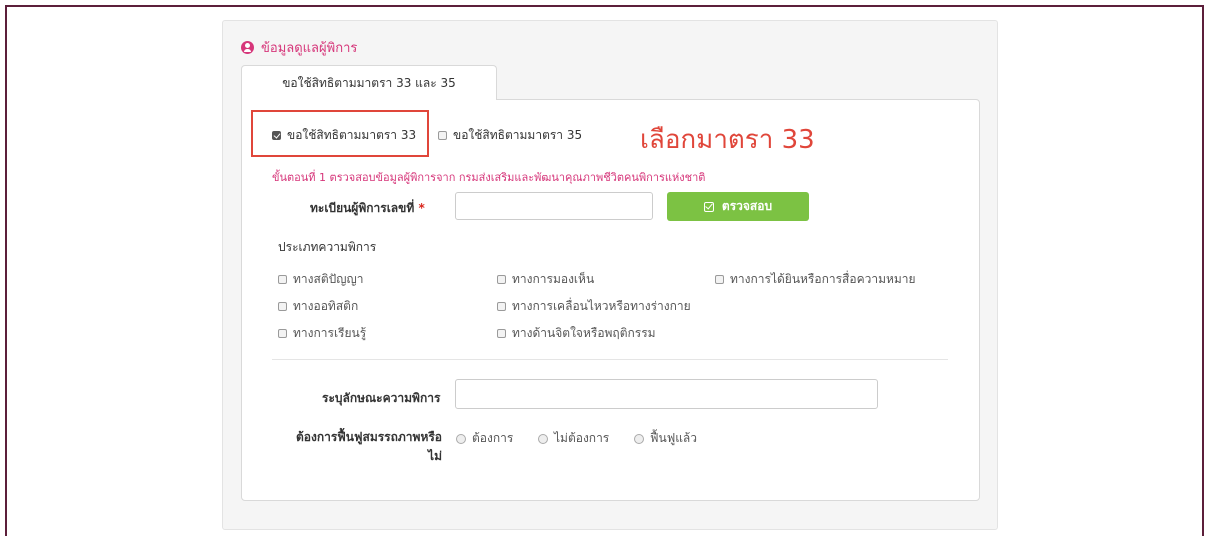 The width and height of the screenshot is (1211, 536). I want to click on rehab-option-label: ไม่ต้องการ, so click(582, 438).